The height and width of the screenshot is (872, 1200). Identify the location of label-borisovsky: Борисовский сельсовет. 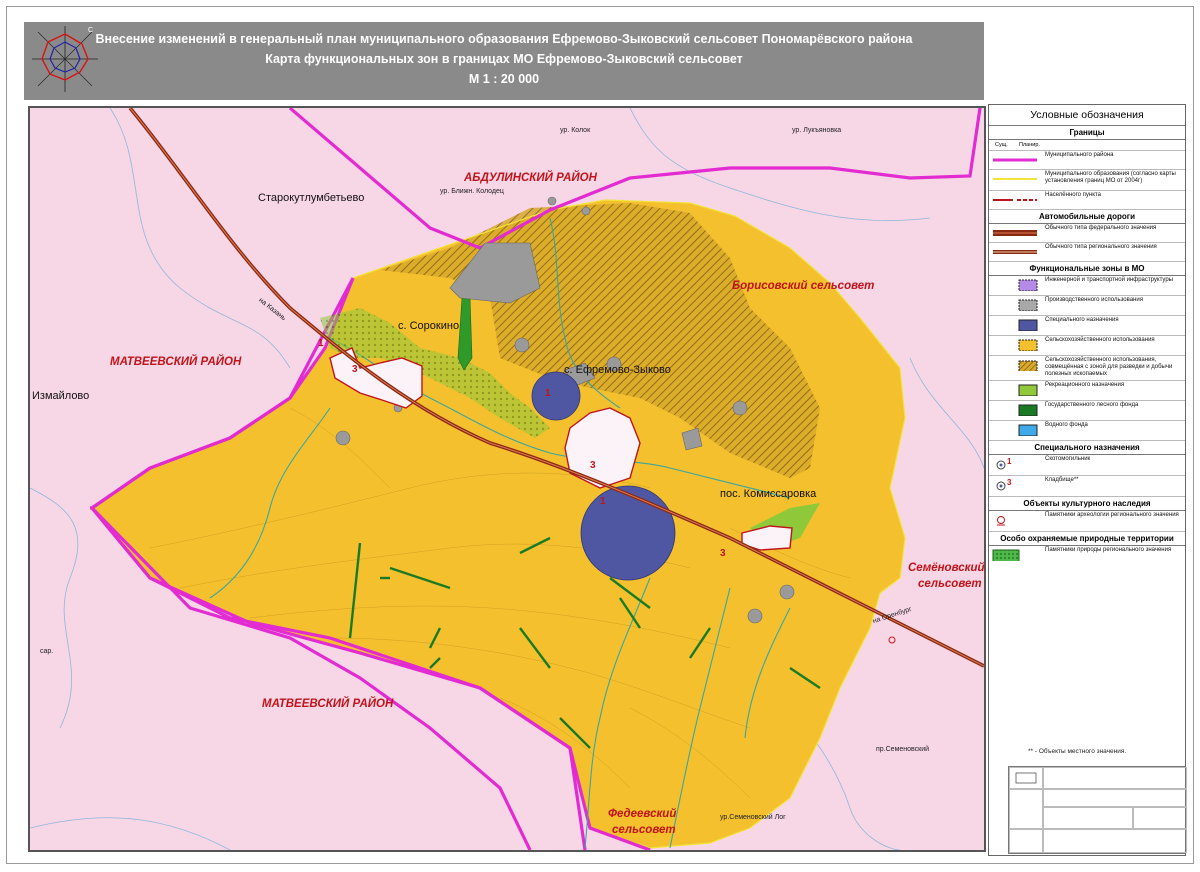
(803, 286).